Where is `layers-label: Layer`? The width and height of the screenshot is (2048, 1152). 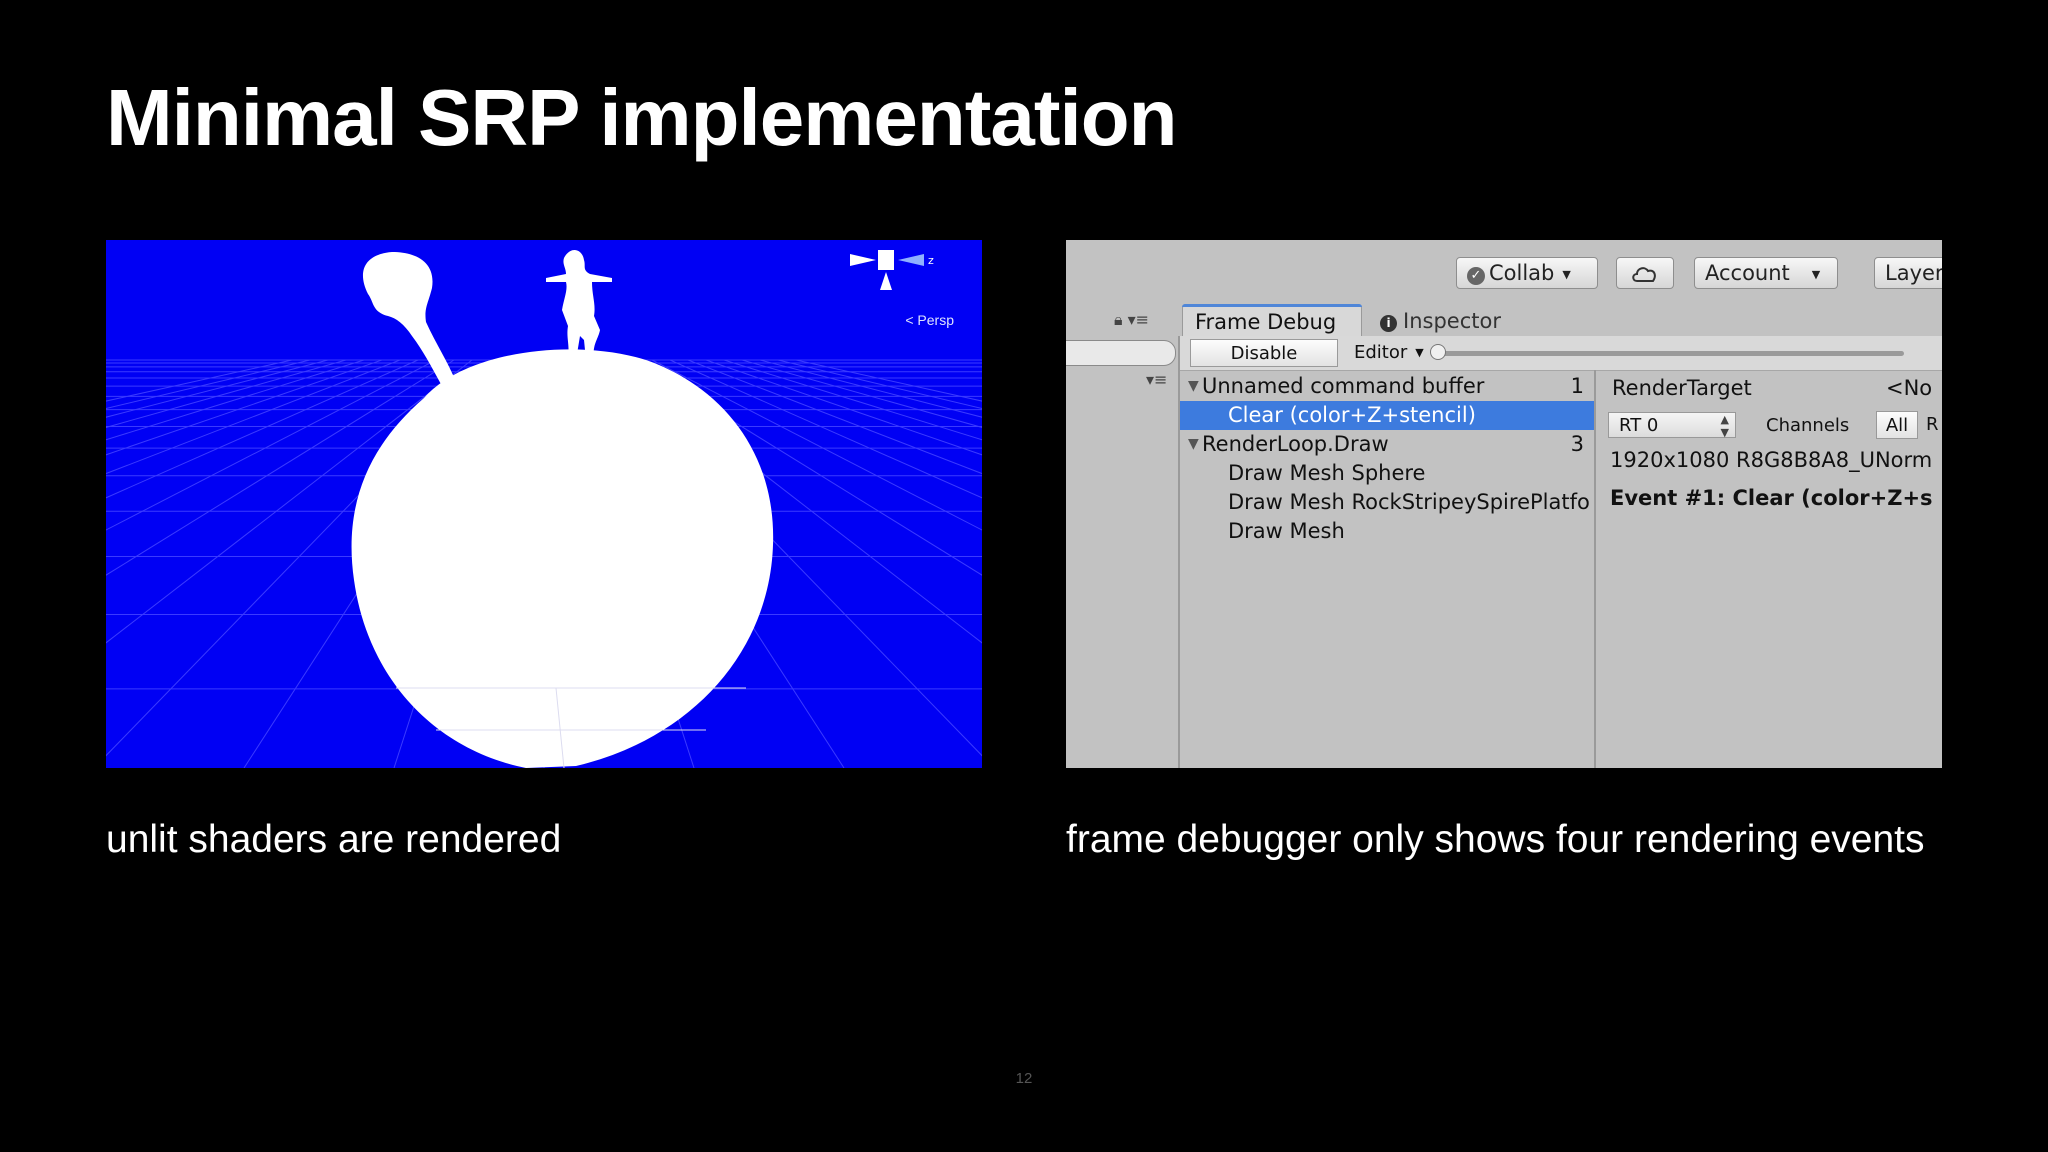 layers-label: Layer is located at coordinates (1913, 273).